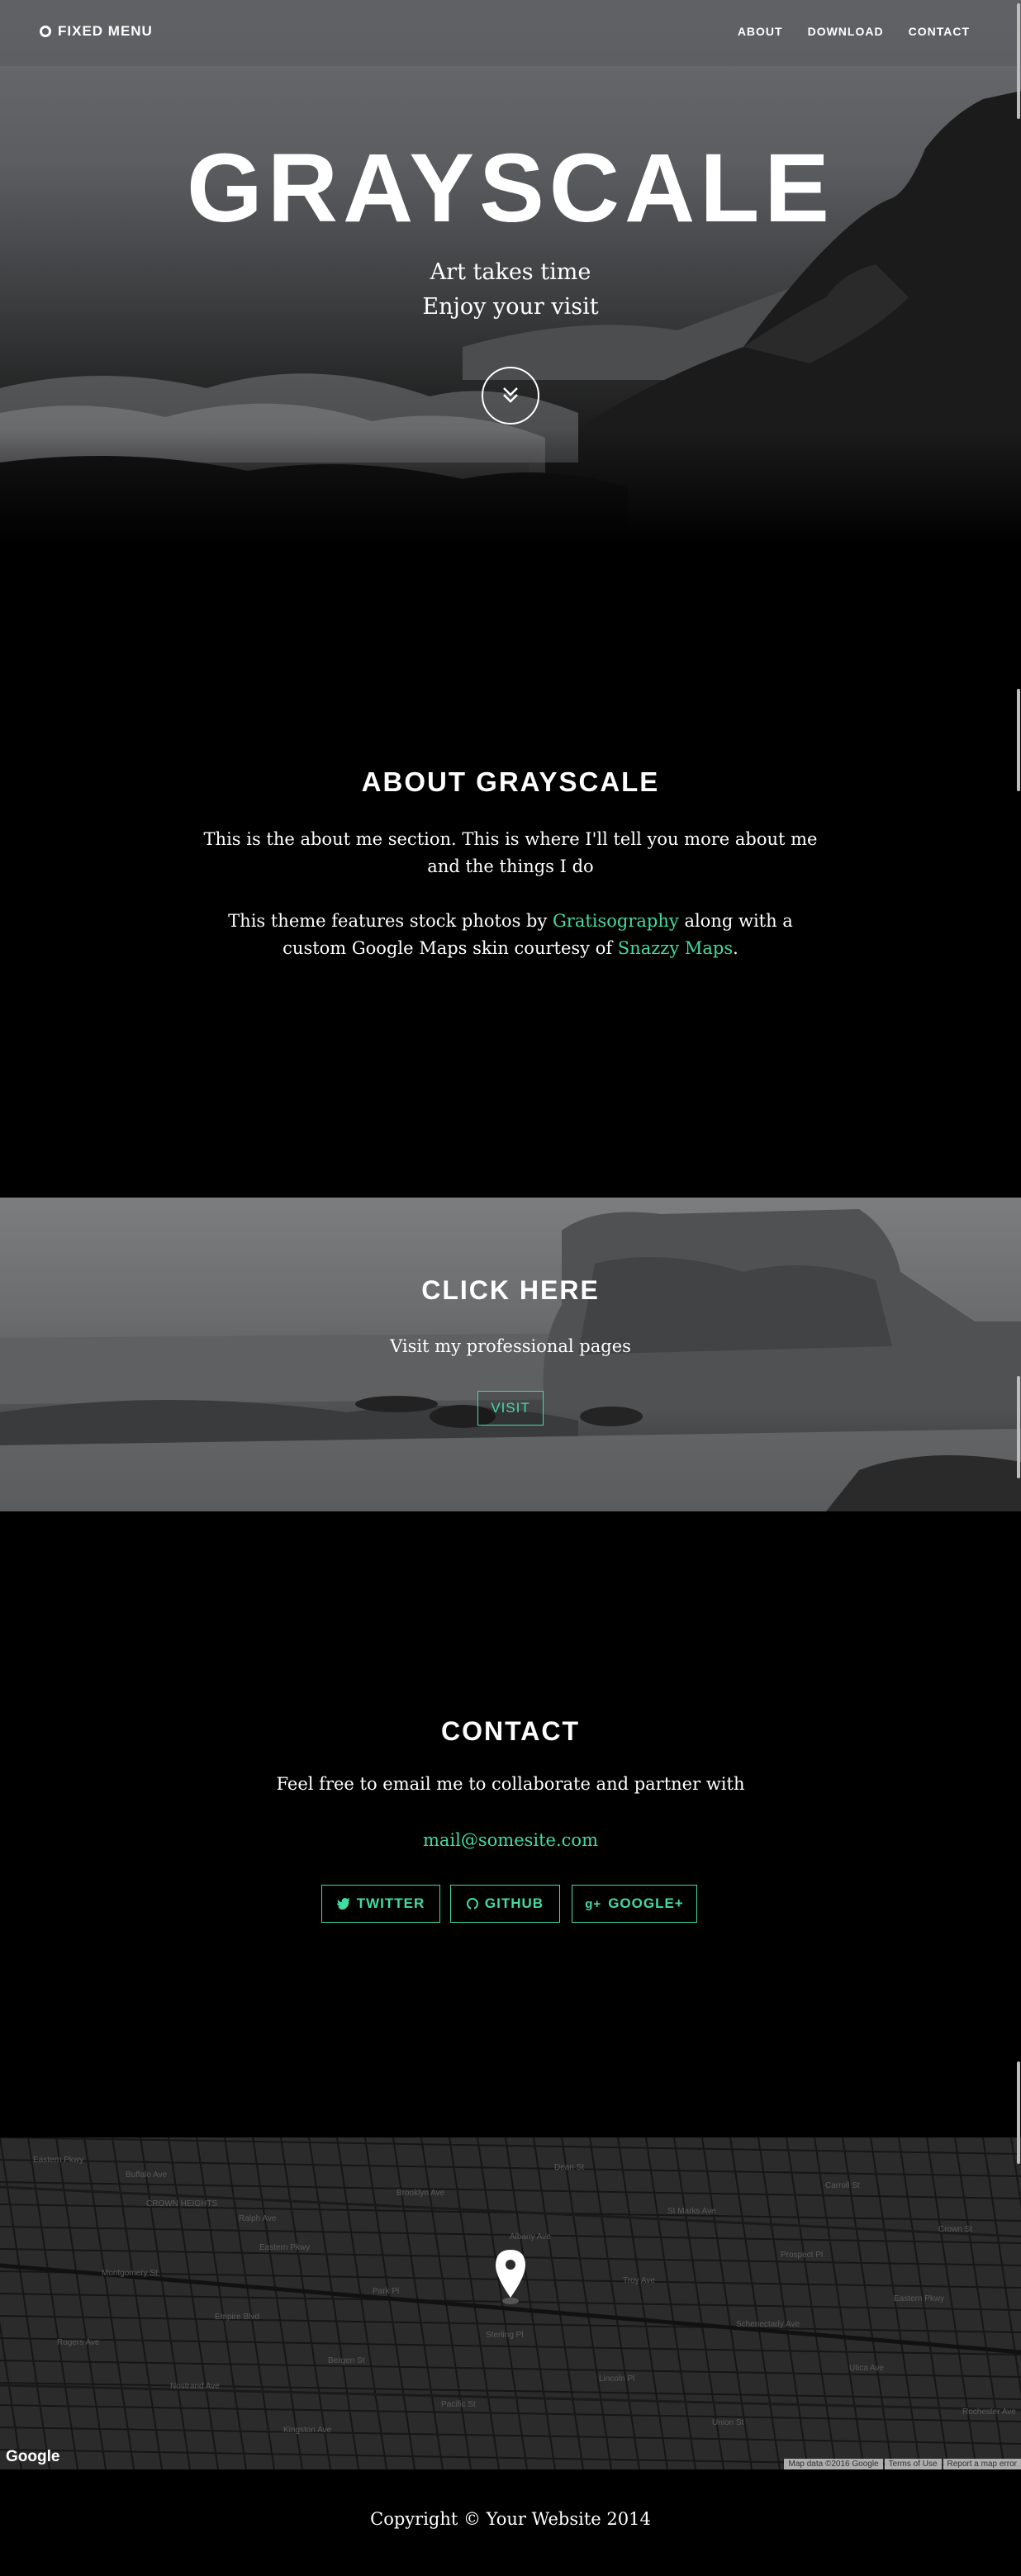  I want to click on google-plus-button: g+ GOOGLE+, so click(635, 1904).